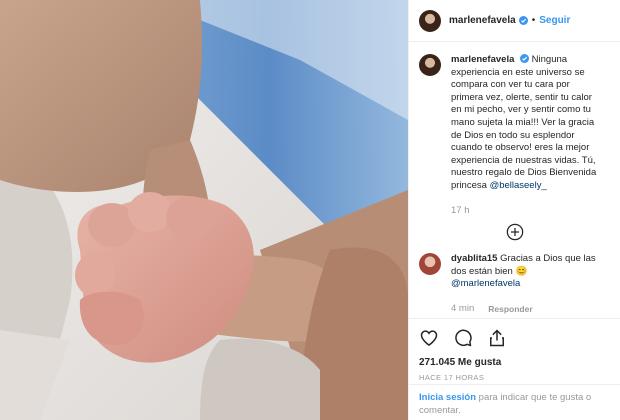  What do you see at coordinates (430, 264) in the screenshot?
I see `comment-avatar` at bounding box center [430, 264].